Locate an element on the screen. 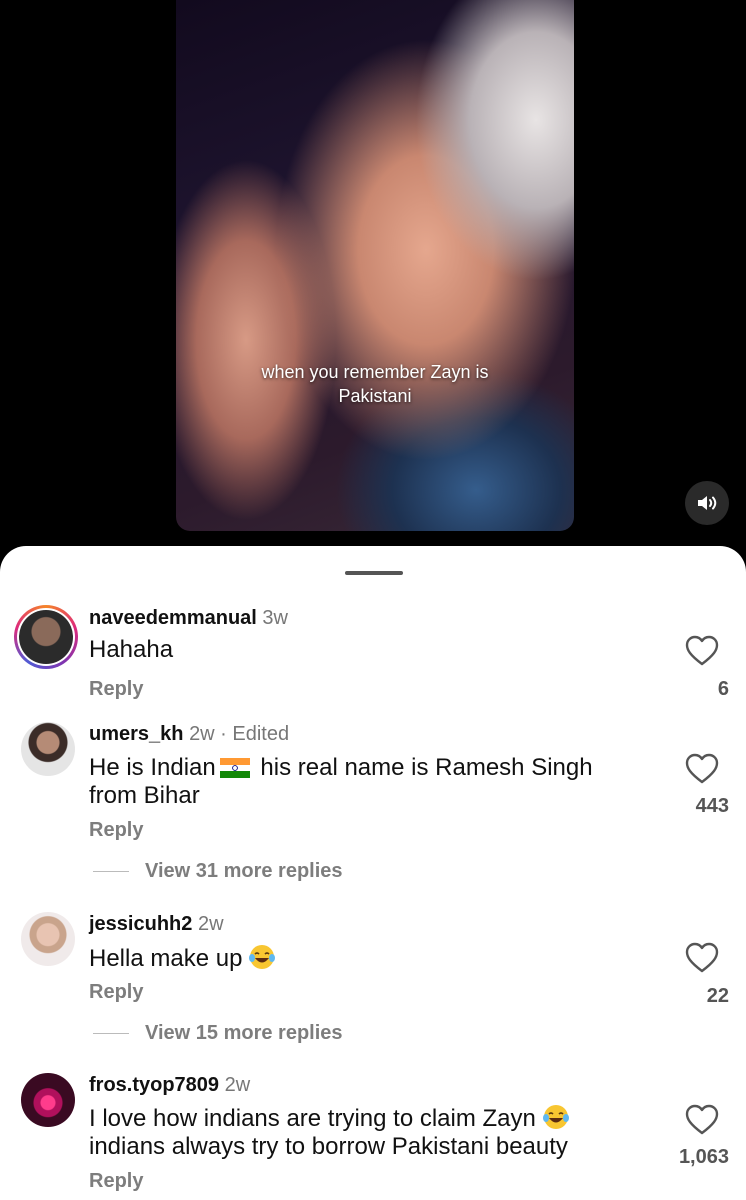  like-count: 1,063 is located at coordinates (703, 1157).